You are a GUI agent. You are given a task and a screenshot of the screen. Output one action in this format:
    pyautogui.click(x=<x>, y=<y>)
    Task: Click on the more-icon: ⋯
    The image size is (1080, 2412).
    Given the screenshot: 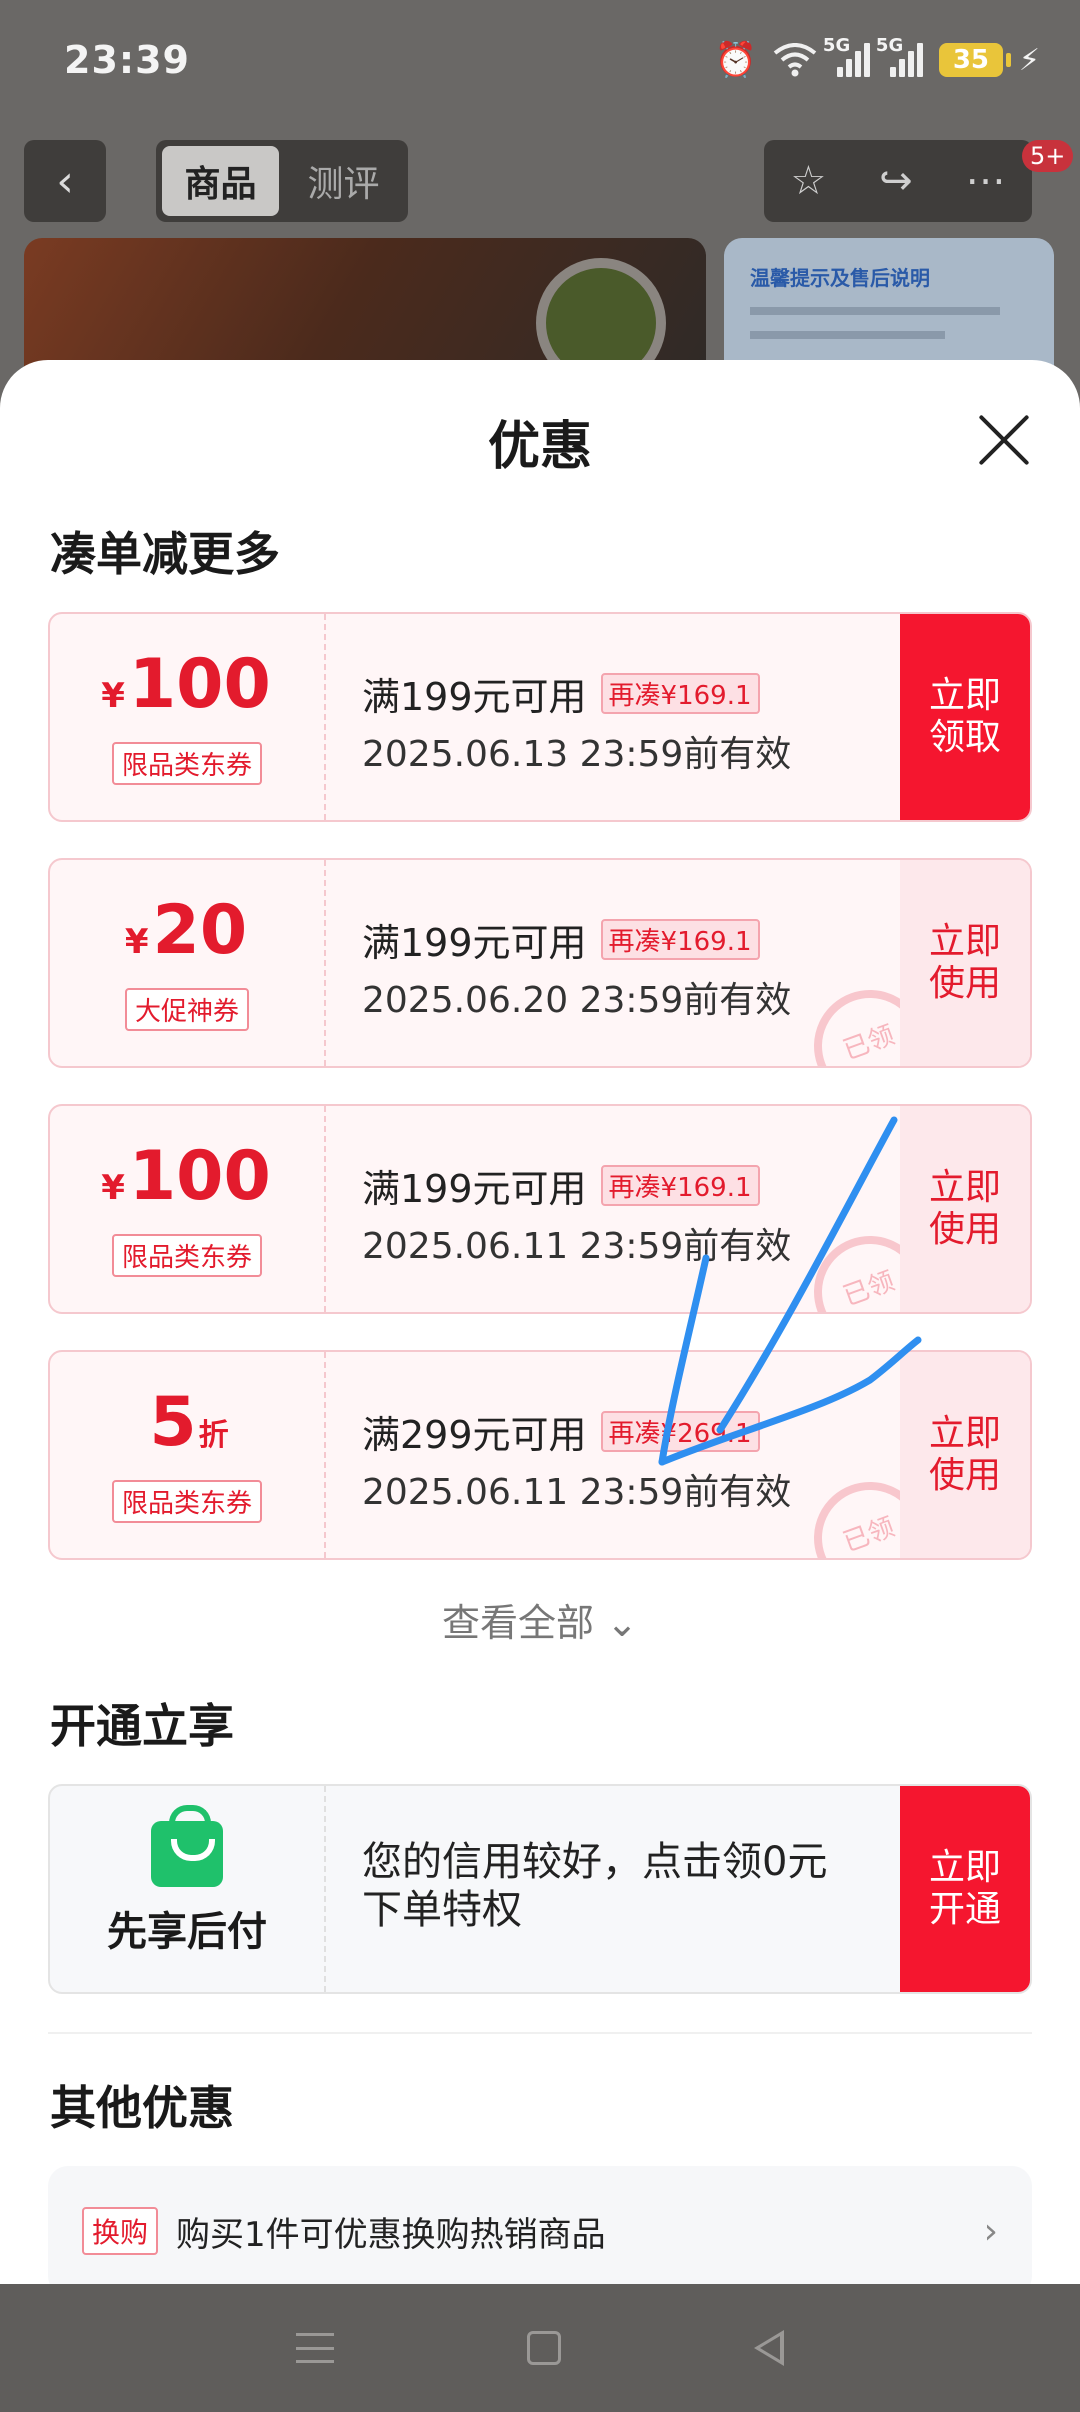 What is the action you would take?
    pyautogui.click(x=986, y=181)
    